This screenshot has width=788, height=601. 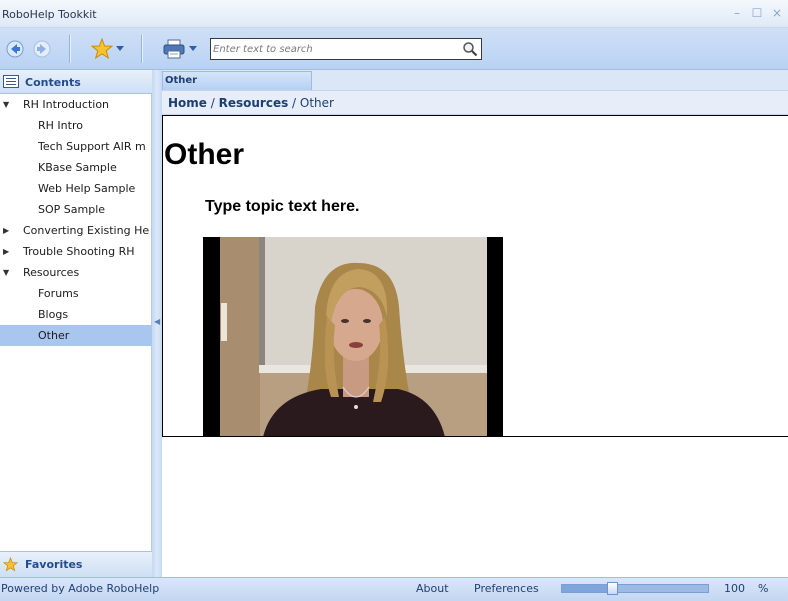 I want to click on about-link: About, so click(x=432, y=588).